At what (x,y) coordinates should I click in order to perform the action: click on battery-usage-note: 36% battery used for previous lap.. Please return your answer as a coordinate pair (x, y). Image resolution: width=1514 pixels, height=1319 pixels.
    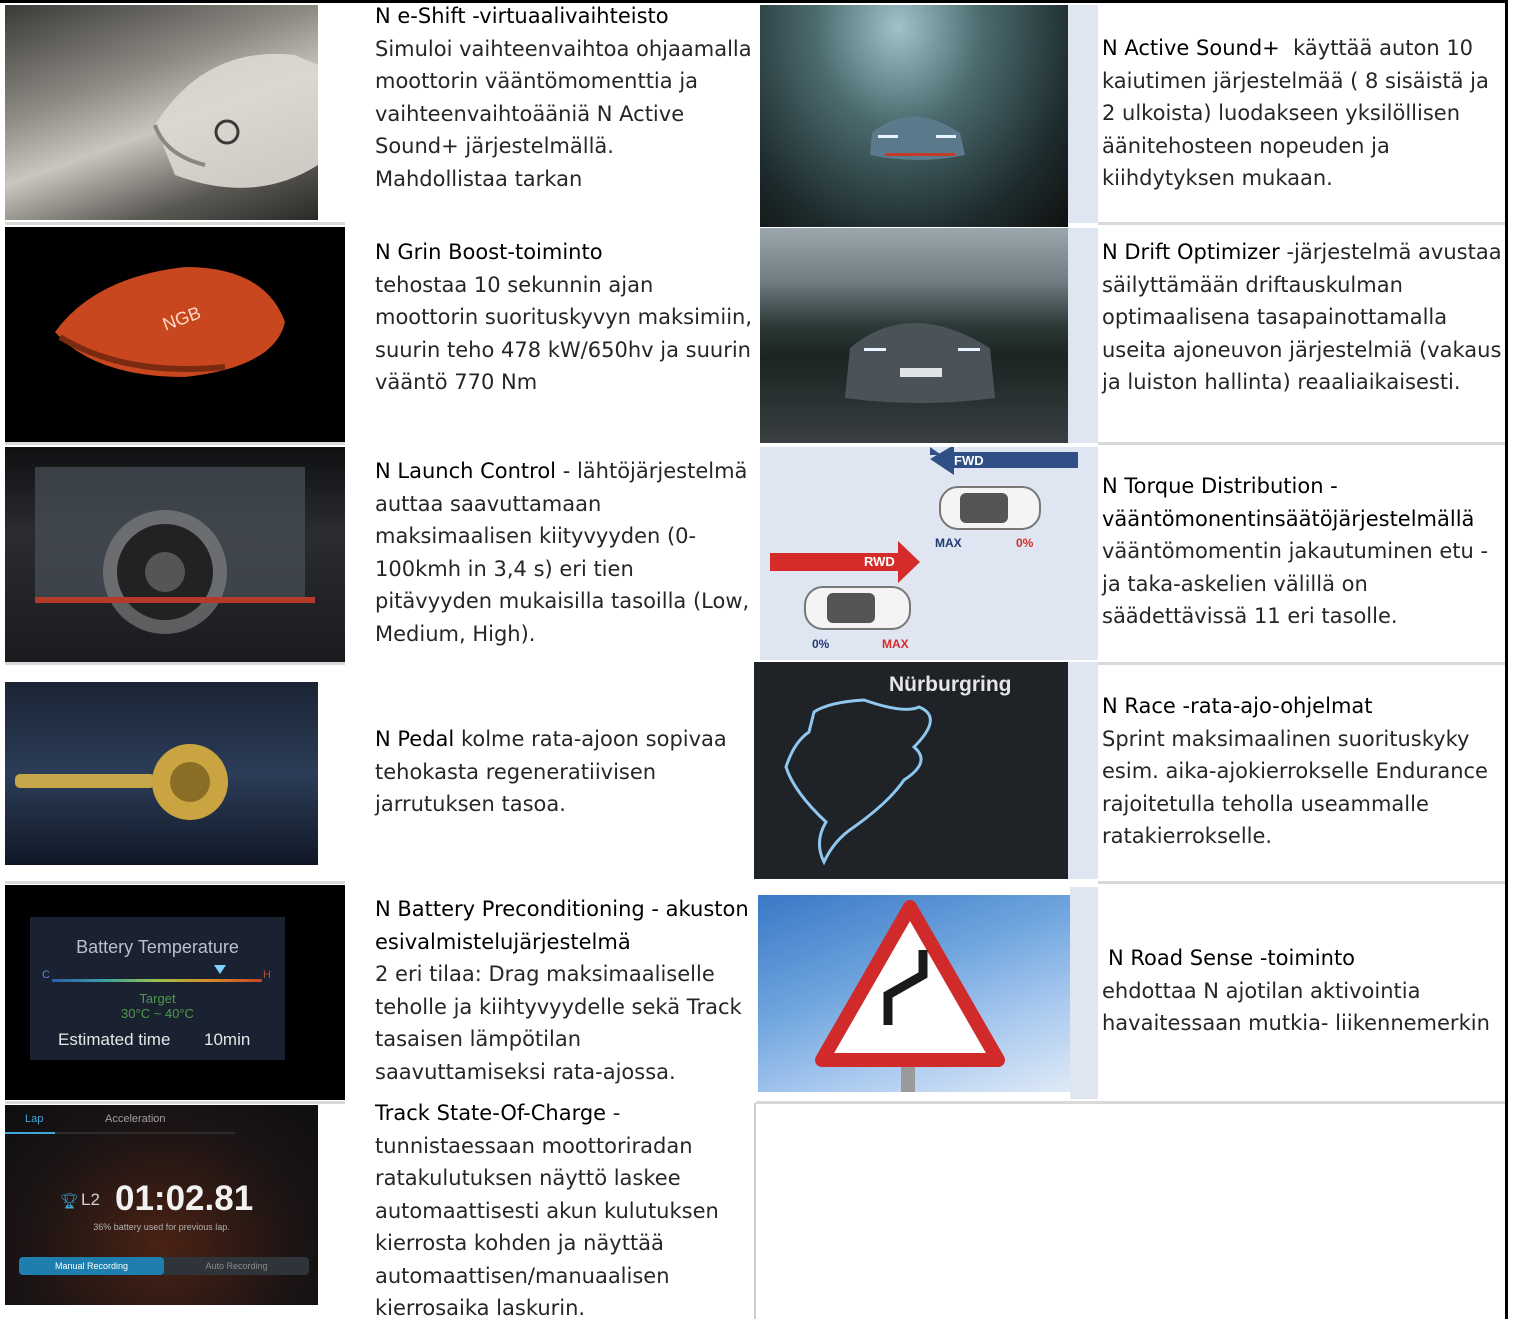
    Looking at the image, I should click on (161, 1227).